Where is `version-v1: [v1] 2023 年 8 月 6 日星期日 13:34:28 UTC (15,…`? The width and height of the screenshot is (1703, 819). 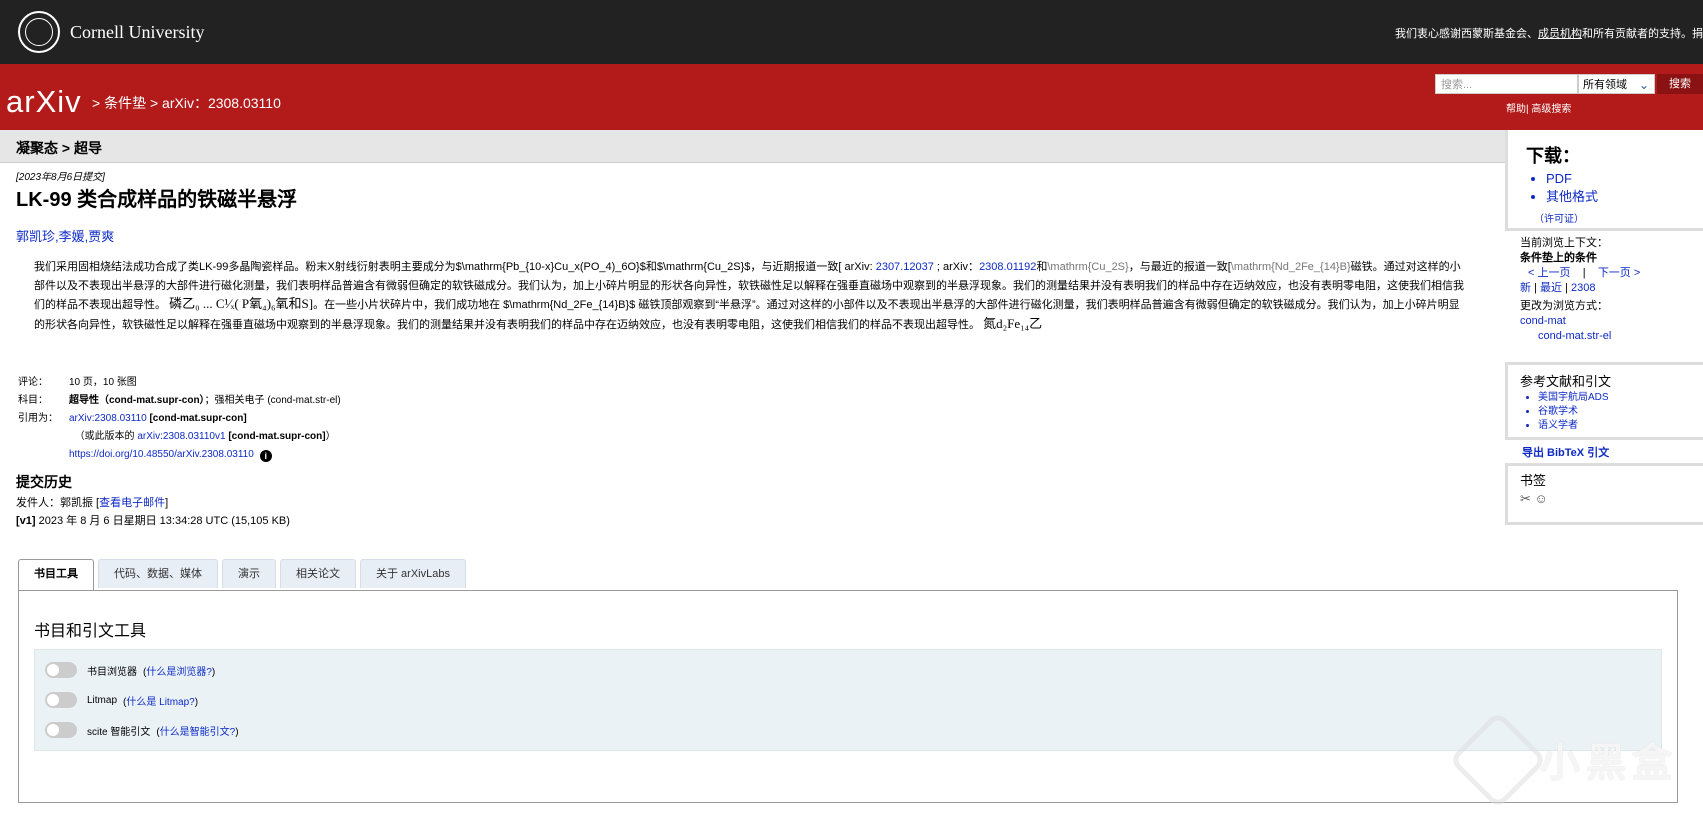
version-v1: [v1] 2023 年 8 月 6 日星期日 13:34:28 UTC (15,… is located at coordinates (153, 521).